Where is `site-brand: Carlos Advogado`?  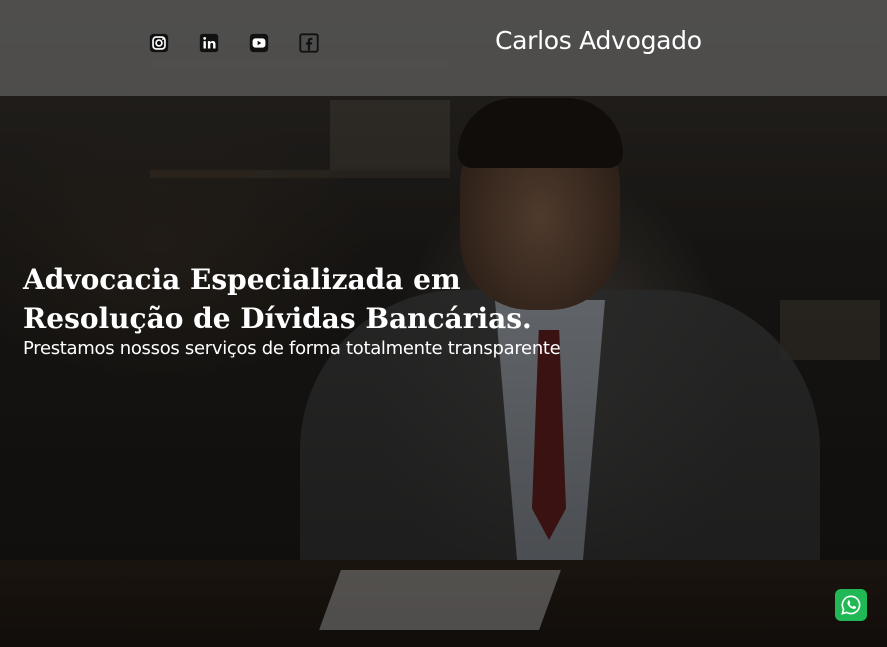 site-brand: Carlos Advogado is located at coordinates (598, 40).